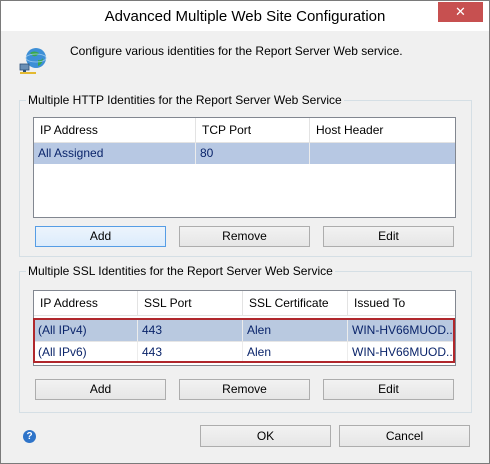 This screenshot has height=464, width=490. Describe the element at coordinates (404, 436) in the screenshot. I see `cancel-button: Cancel` at that location.